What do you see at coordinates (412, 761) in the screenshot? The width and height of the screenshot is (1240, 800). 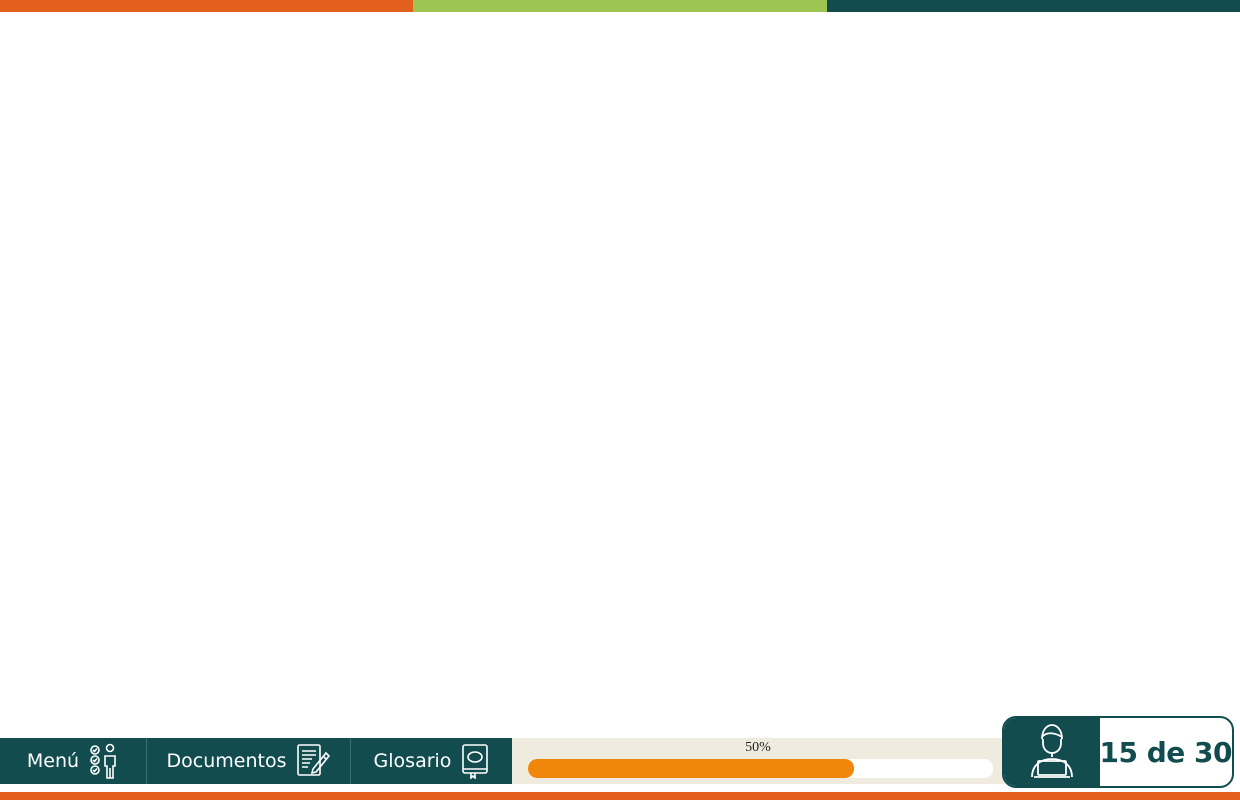 I see `glossary-label: Glosario` at bounding box center [412, 761].